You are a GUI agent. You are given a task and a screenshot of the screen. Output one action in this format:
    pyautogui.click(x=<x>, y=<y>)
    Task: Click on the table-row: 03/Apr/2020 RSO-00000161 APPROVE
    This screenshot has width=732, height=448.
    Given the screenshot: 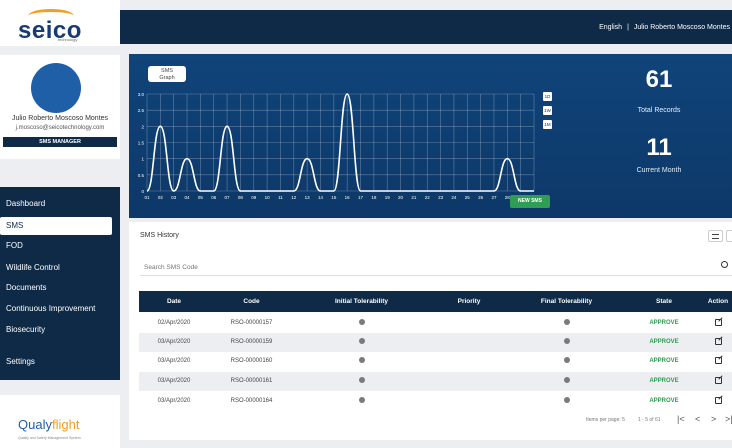 What is the action you would take?
    pyautogui.click(x=435, y=381)
    